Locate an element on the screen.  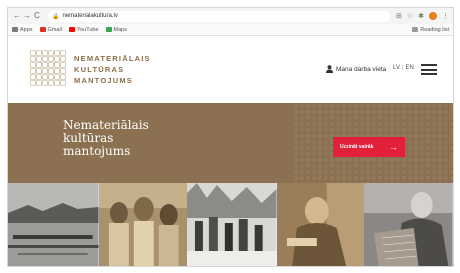
folk-costume-crowd-photo-image is located at coordinates (143, 224).